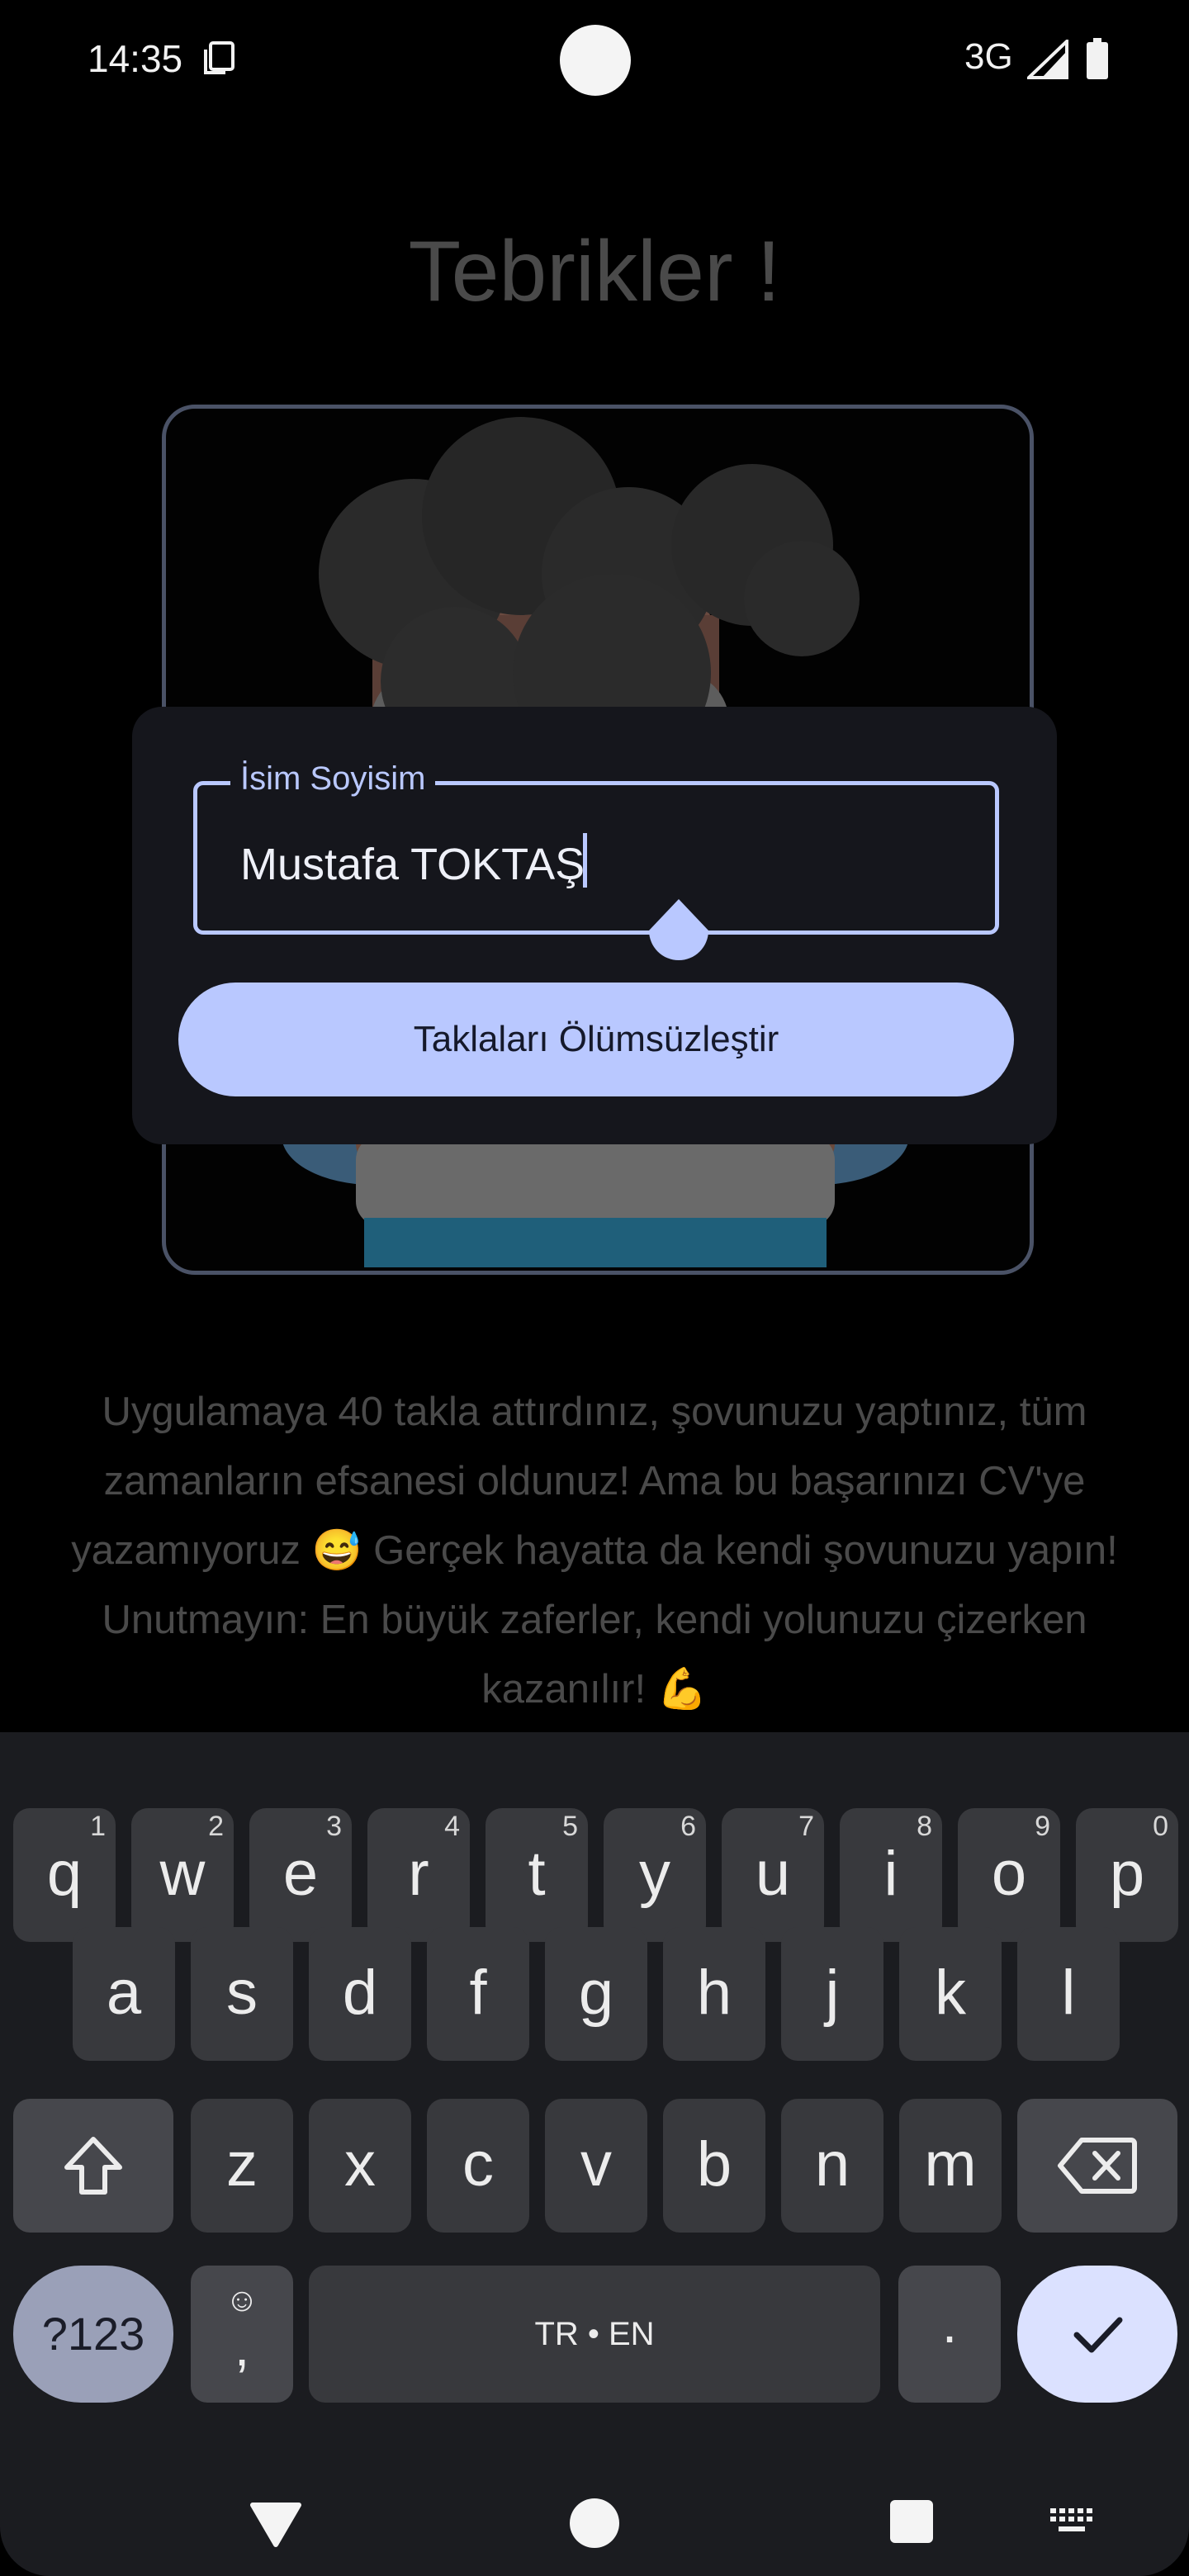  I want to click on backspace-key, so click(1097, 2166).